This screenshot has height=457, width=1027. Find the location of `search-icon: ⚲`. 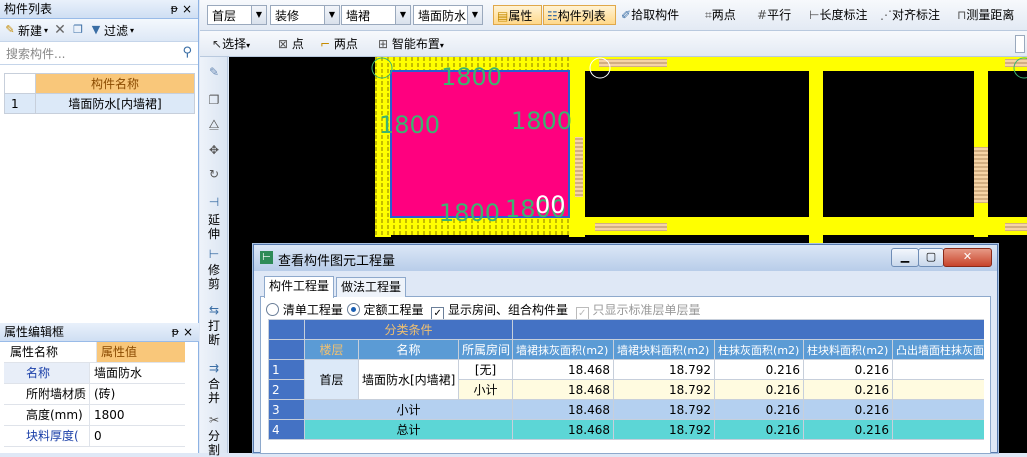

search-icon: ⚲ is located at coordinates (187, 52).